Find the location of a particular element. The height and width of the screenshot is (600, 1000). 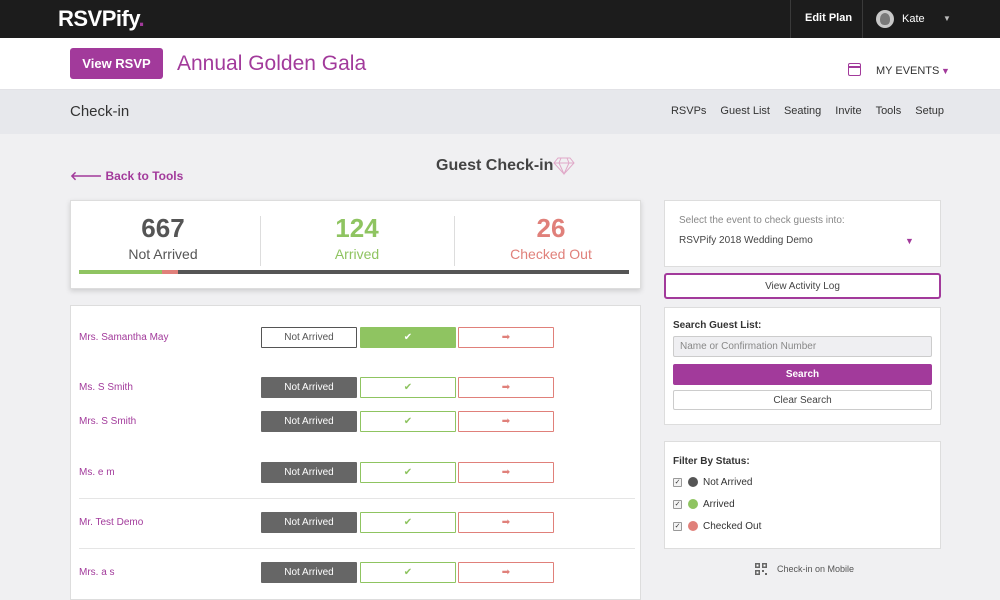

guest-name: Mrs. Samantha May is located at coordinates (123, 337).